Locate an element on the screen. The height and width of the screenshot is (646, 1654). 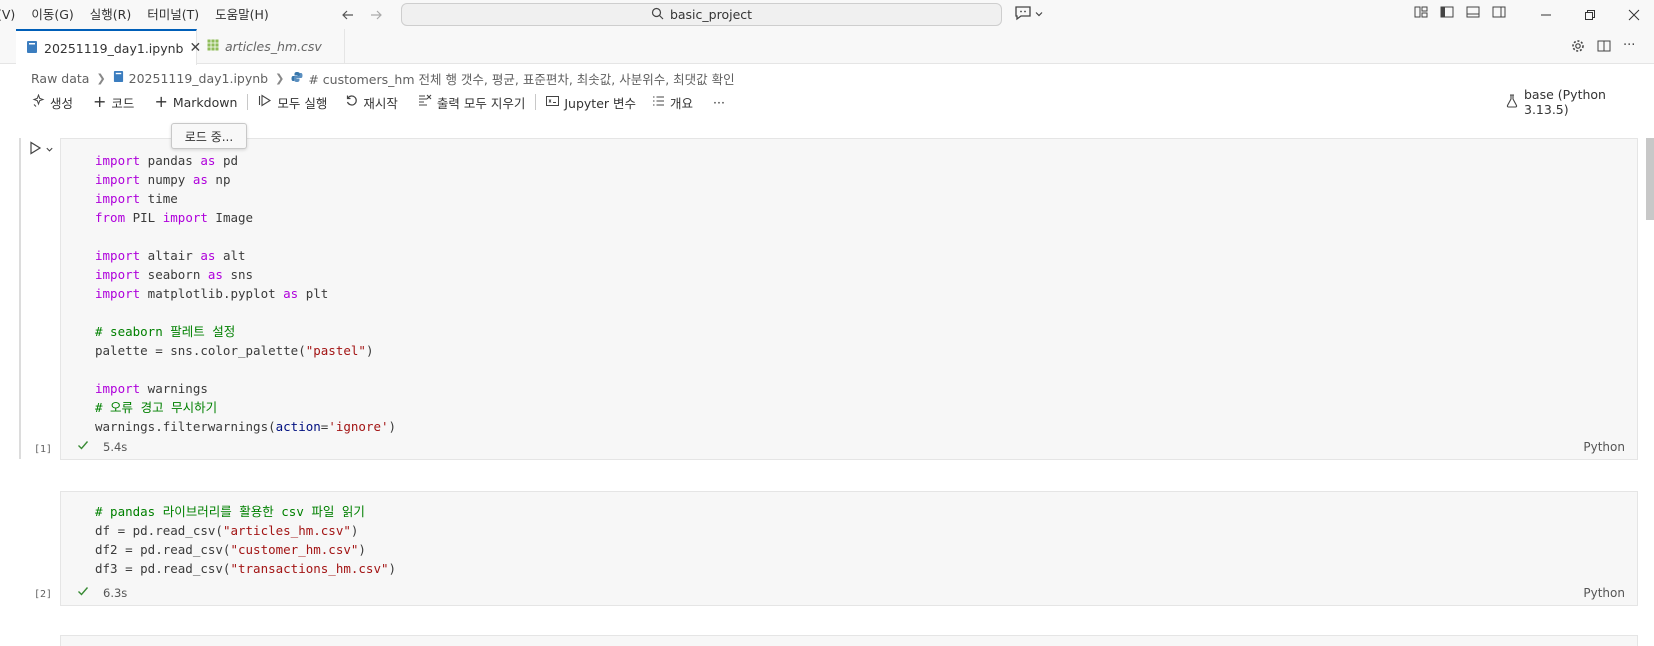
clear-all-icon is located at coordinates (425, 102).